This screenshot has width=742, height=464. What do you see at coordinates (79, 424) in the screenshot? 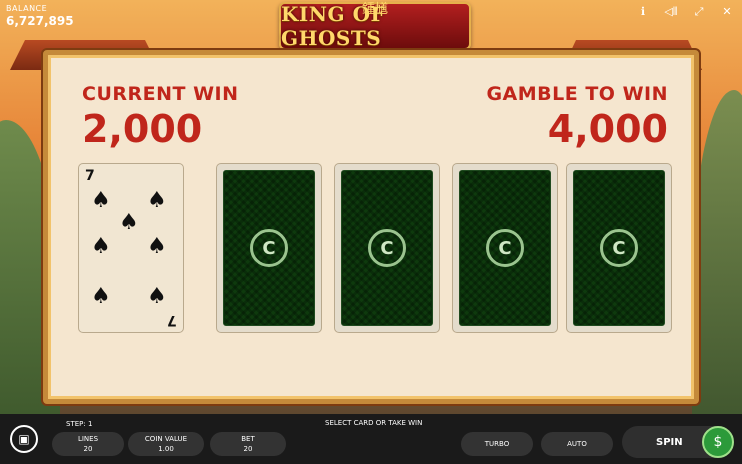
I see `step-indicator: STEP: 1` at bounding box center [79, 424].